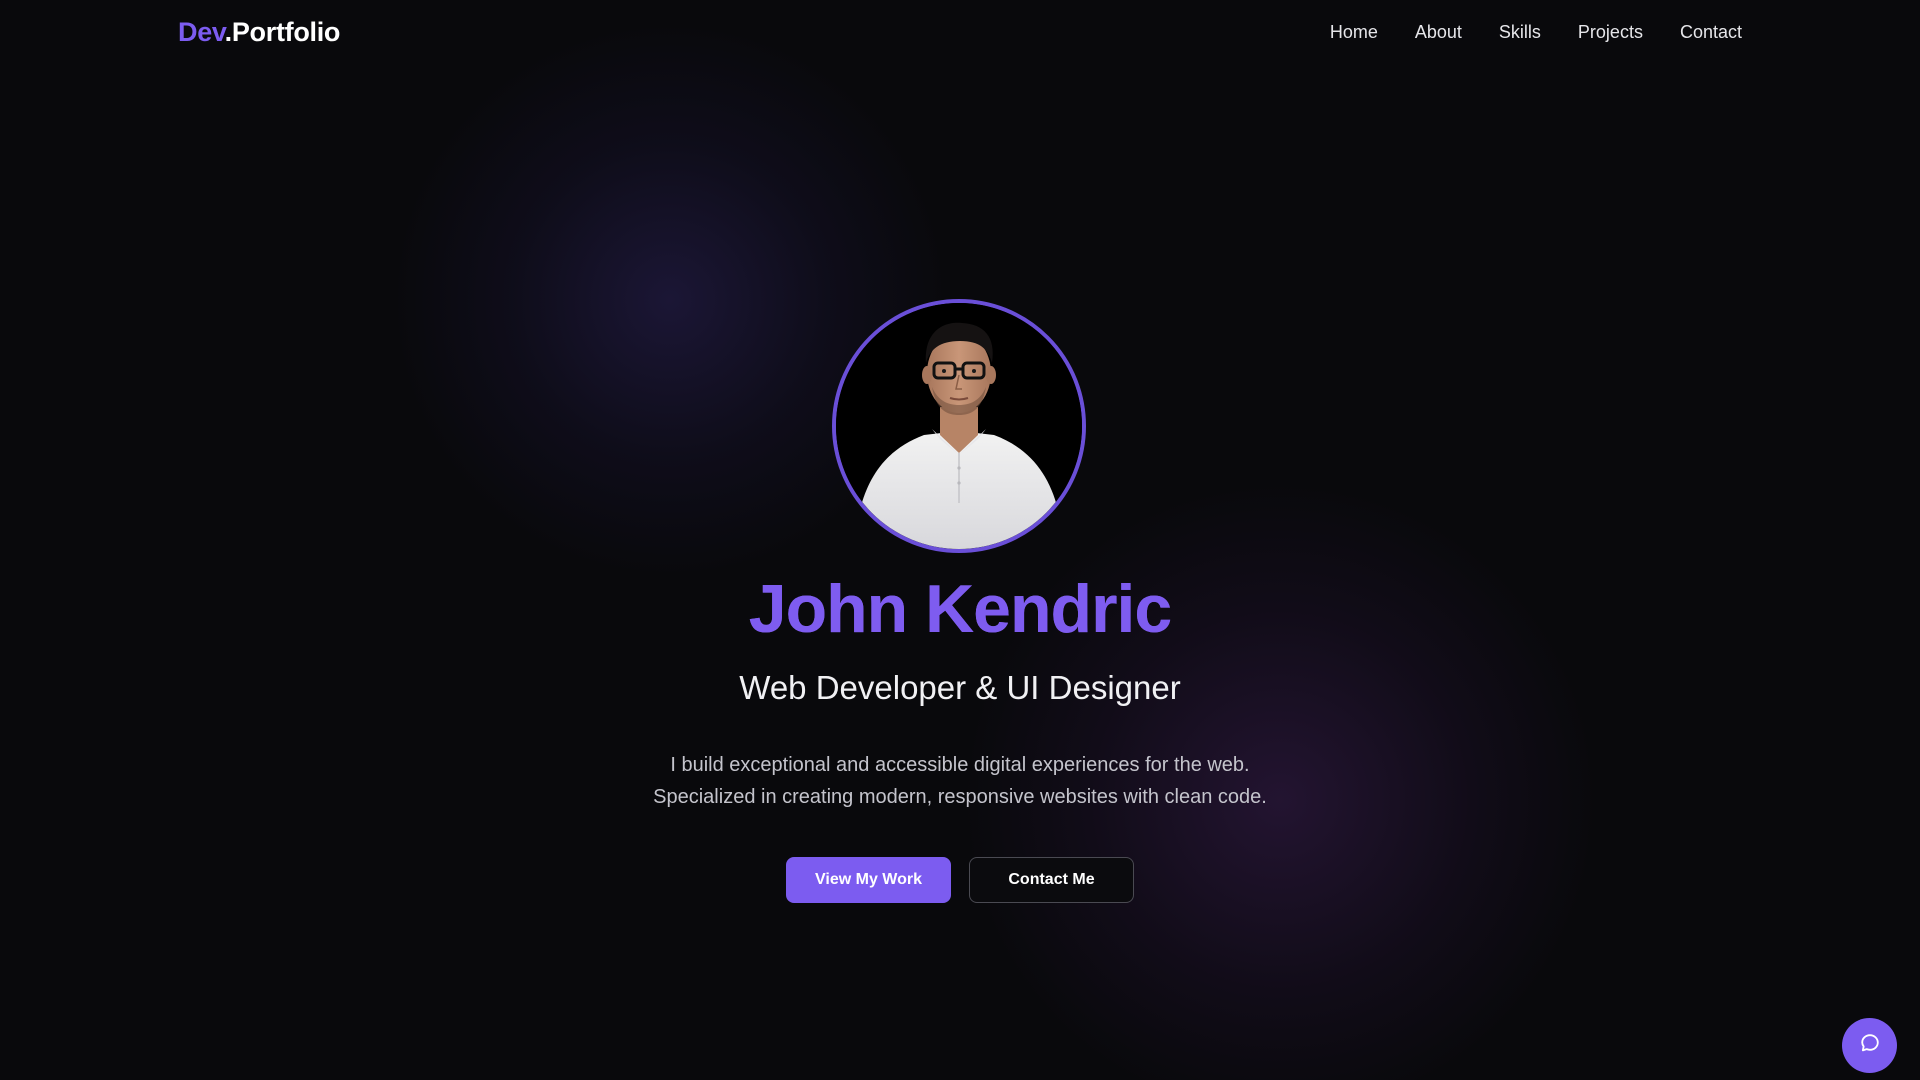 The width and height of the screenshot is (1920, 1080). Describe the element at coordinates (868, 880) in the screenshot. I see `view-my-work-button: View My Work` at that location.